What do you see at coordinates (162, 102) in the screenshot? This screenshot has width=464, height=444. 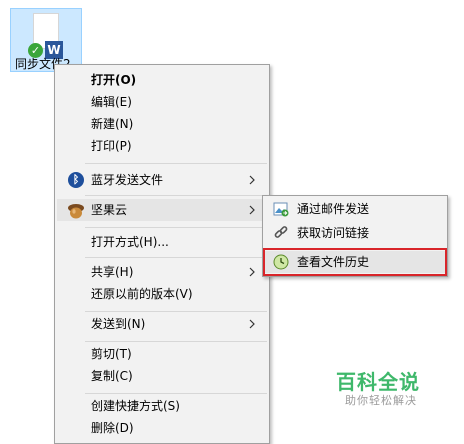 I see `menu-item-edit: 编辑(E)` at bounding box center [162, 102].